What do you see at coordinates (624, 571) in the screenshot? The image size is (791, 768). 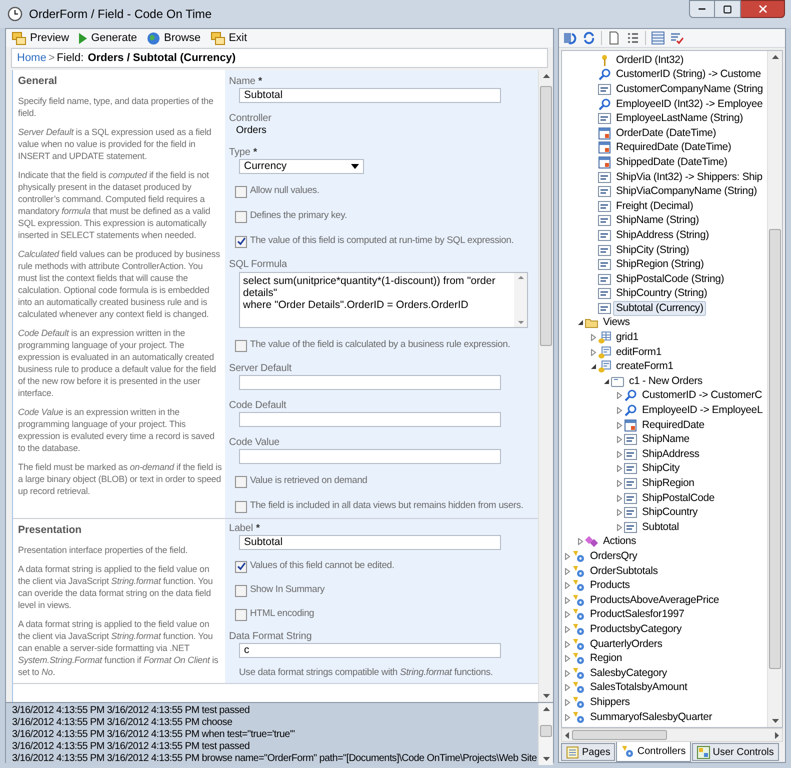 I see `tree-item: OrderSubtotals` at bounding box center [624, 571].